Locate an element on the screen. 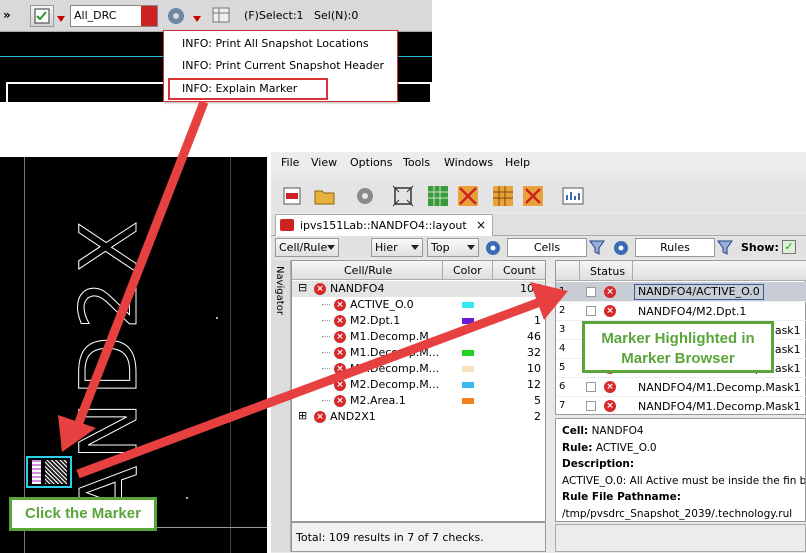 The height and width of the screenshot is (553, 806). tab-layout: ipvs151Lab::NANDFO4::layout × is located at coordinates (384, 225).